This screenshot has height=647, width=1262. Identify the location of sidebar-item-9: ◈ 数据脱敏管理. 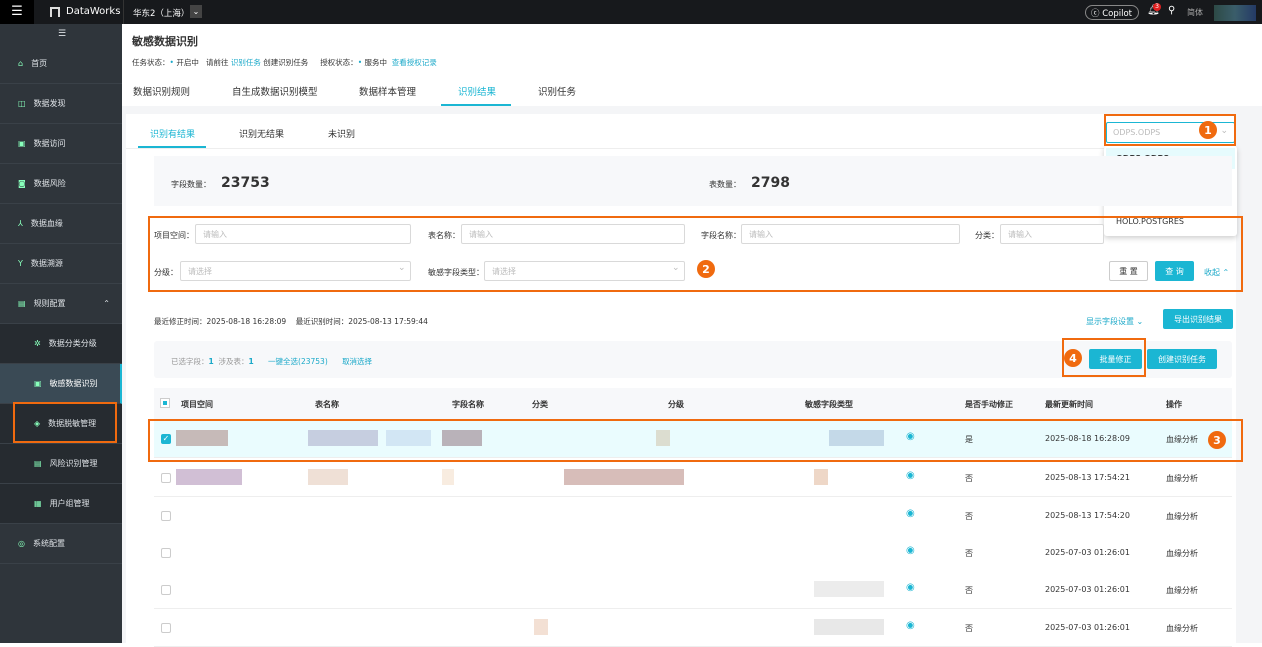
(61, 424).